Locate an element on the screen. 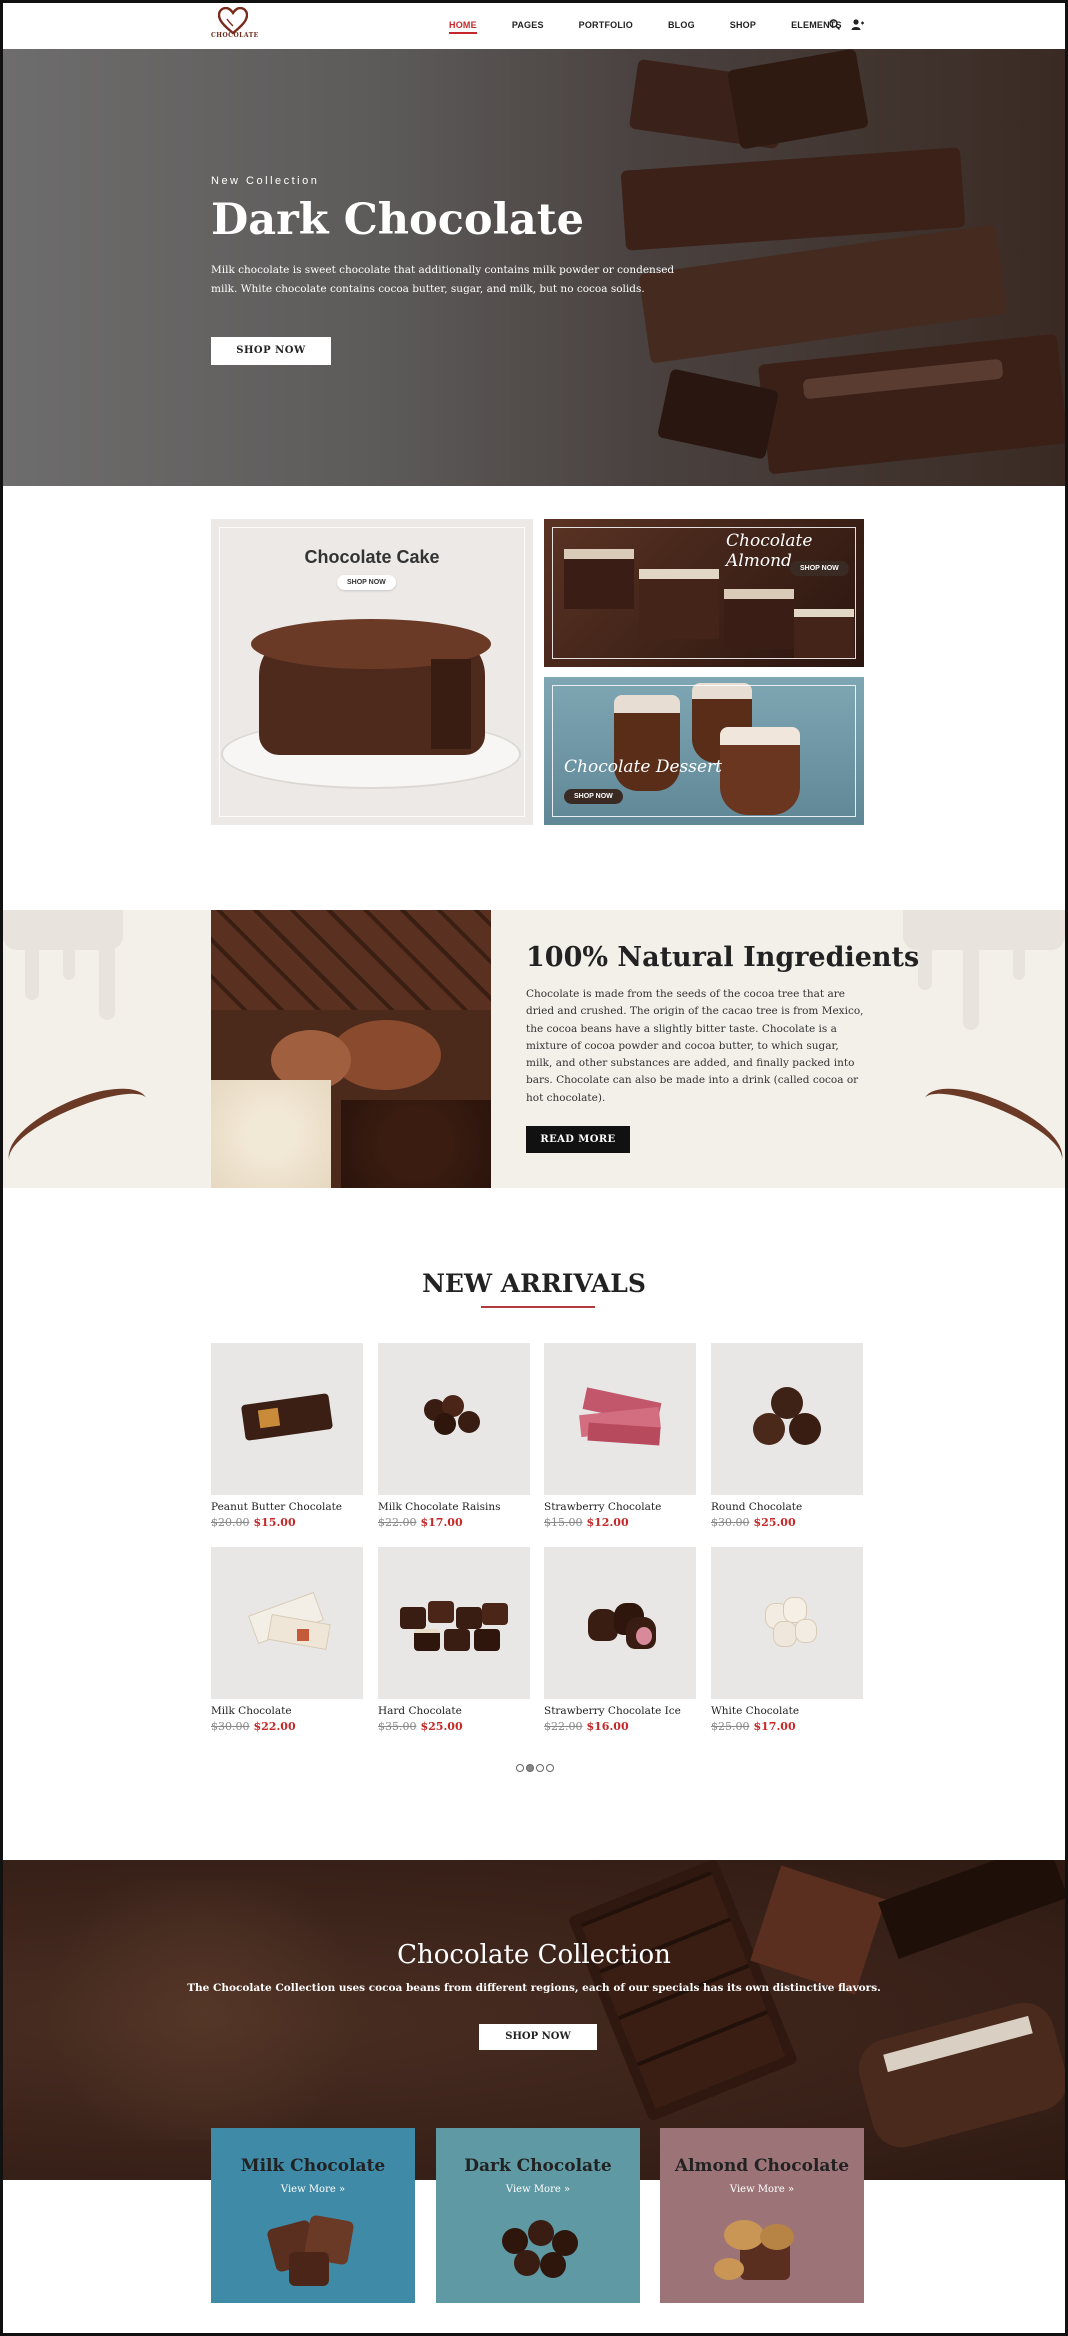 The image size is (1068, 2336). logo: CHOCOLATE is located at coordinates (235, 27).